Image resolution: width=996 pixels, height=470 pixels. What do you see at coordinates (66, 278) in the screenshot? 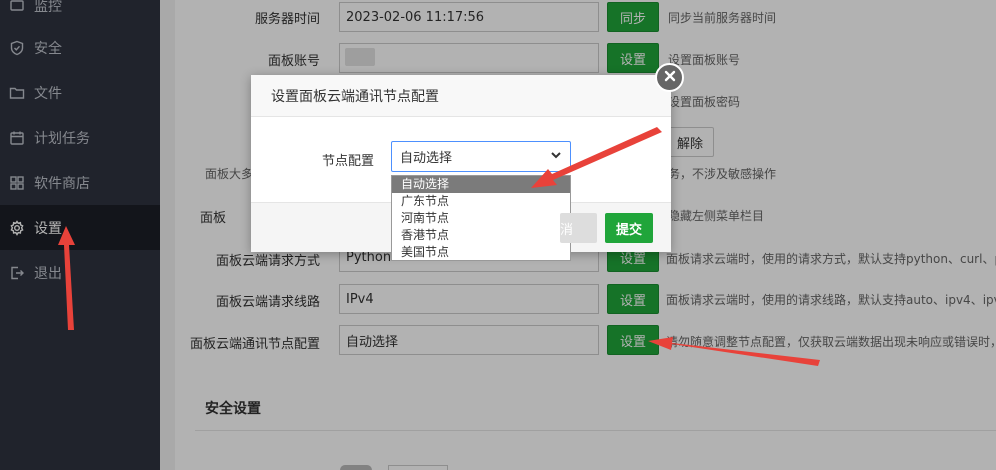
I see `arrow-to-settings` at bounding box center [66, 278].